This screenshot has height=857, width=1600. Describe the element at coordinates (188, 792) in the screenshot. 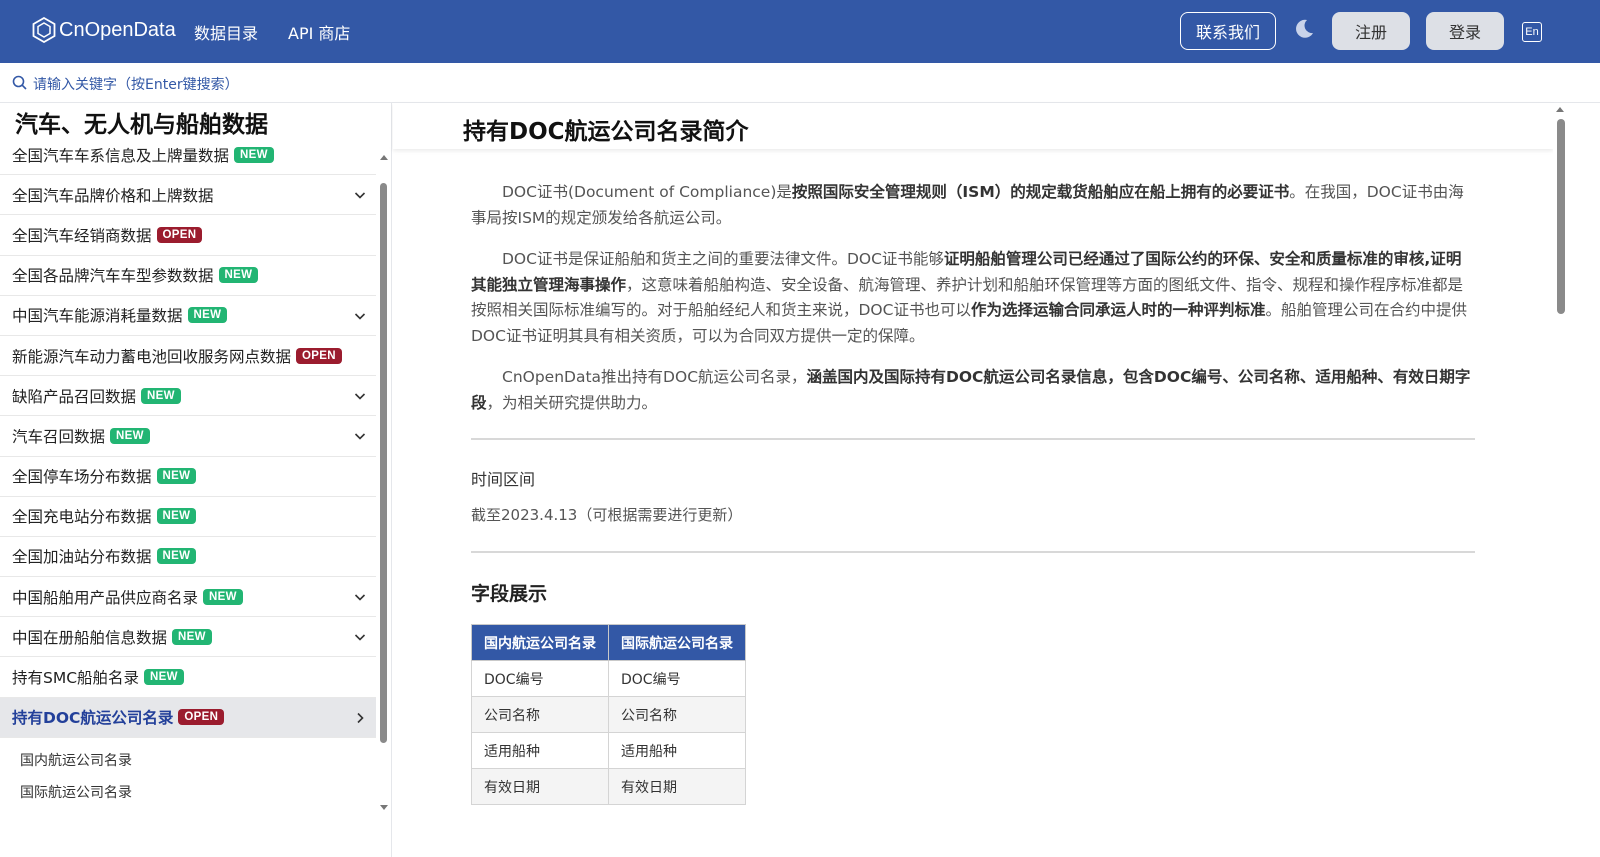

I see `sidebar-sub-item: 国际航运公司名录` at that location.